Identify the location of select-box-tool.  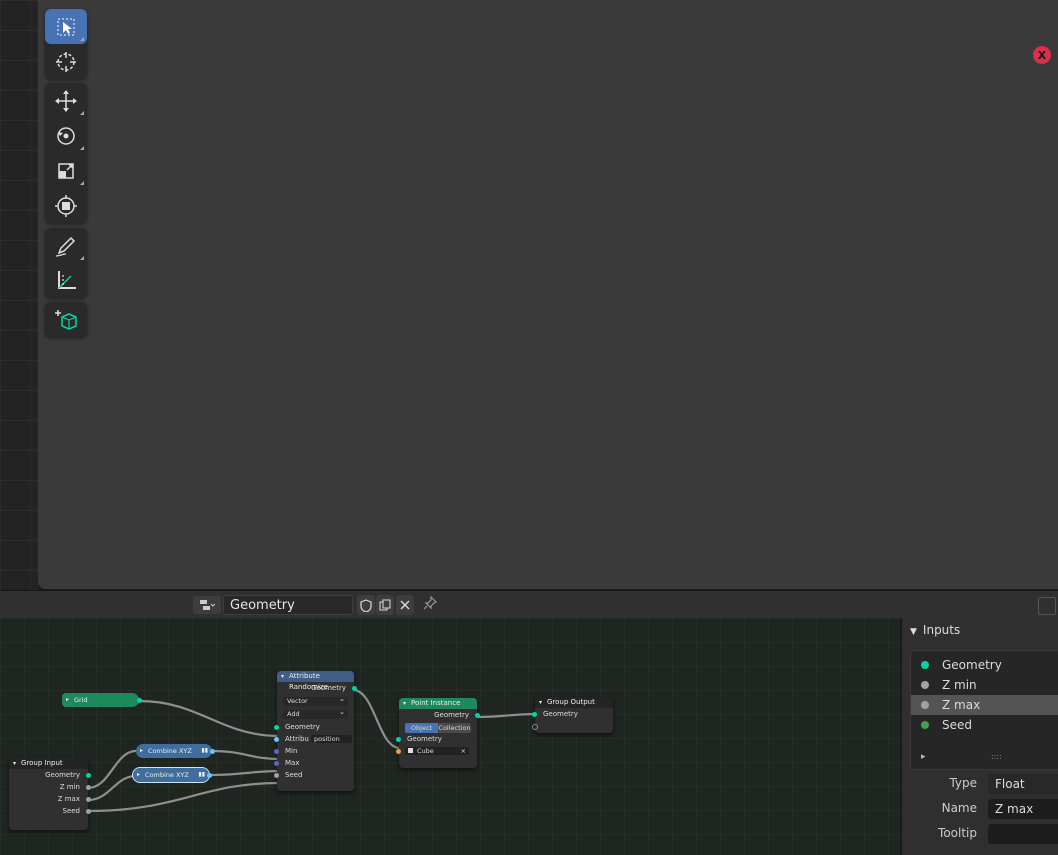
(66, 26).